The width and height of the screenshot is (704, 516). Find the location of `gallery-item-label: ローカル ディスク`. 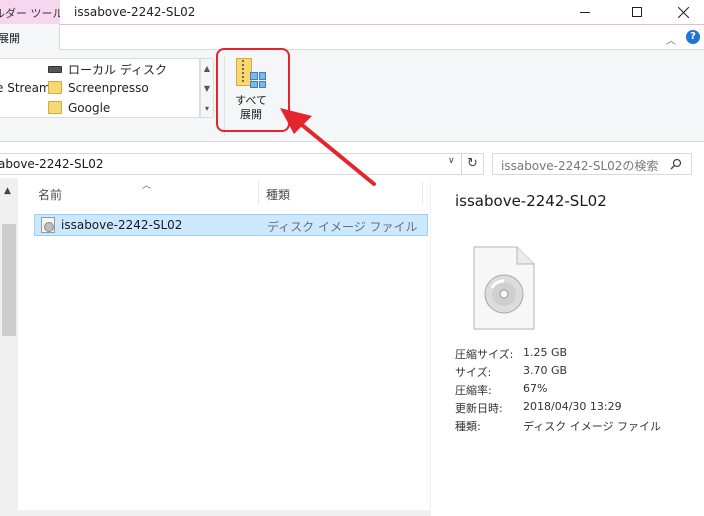

gallery-item-label: ローカル ディスク is located at coordinates (117, 70).